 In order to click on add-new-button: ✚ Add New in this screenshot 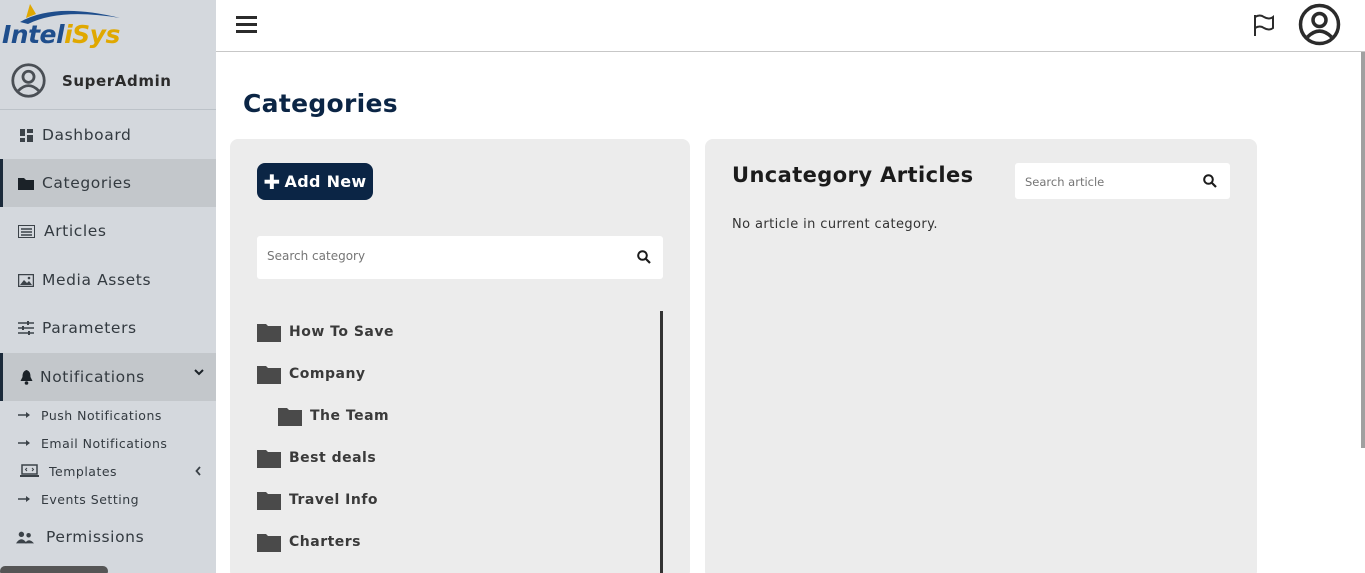, I will do `click(315, 181)`.